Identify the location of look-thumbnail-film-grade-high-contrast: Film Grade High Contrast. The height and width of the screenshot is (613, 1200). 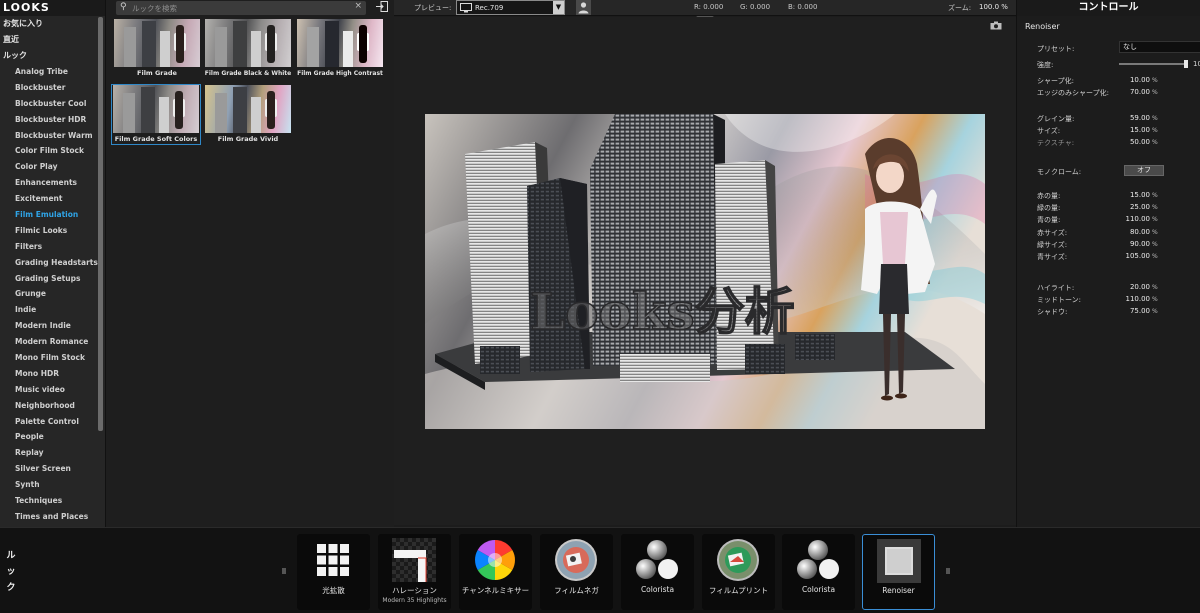
(340, 48).